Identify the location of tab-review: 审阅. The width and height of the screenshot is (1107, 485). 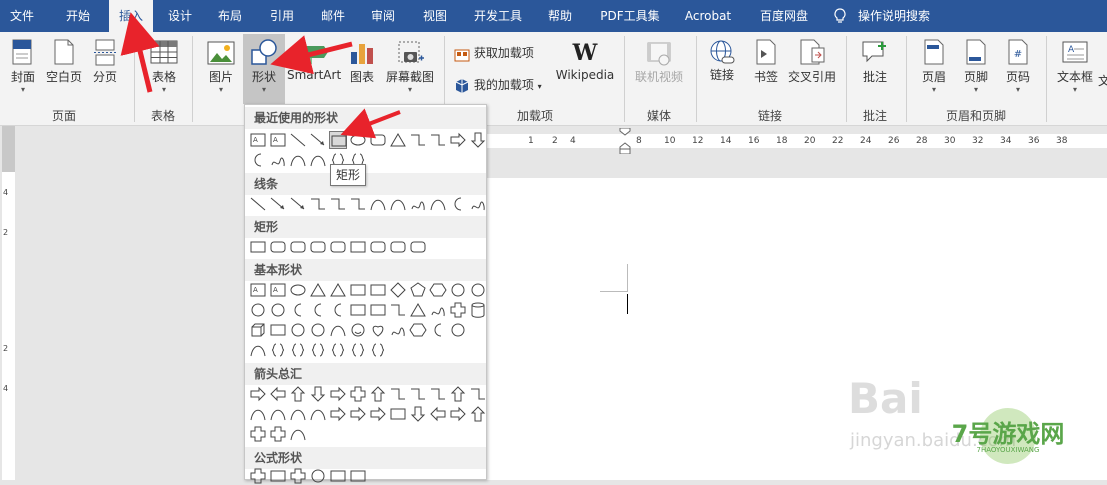
(383, 16).